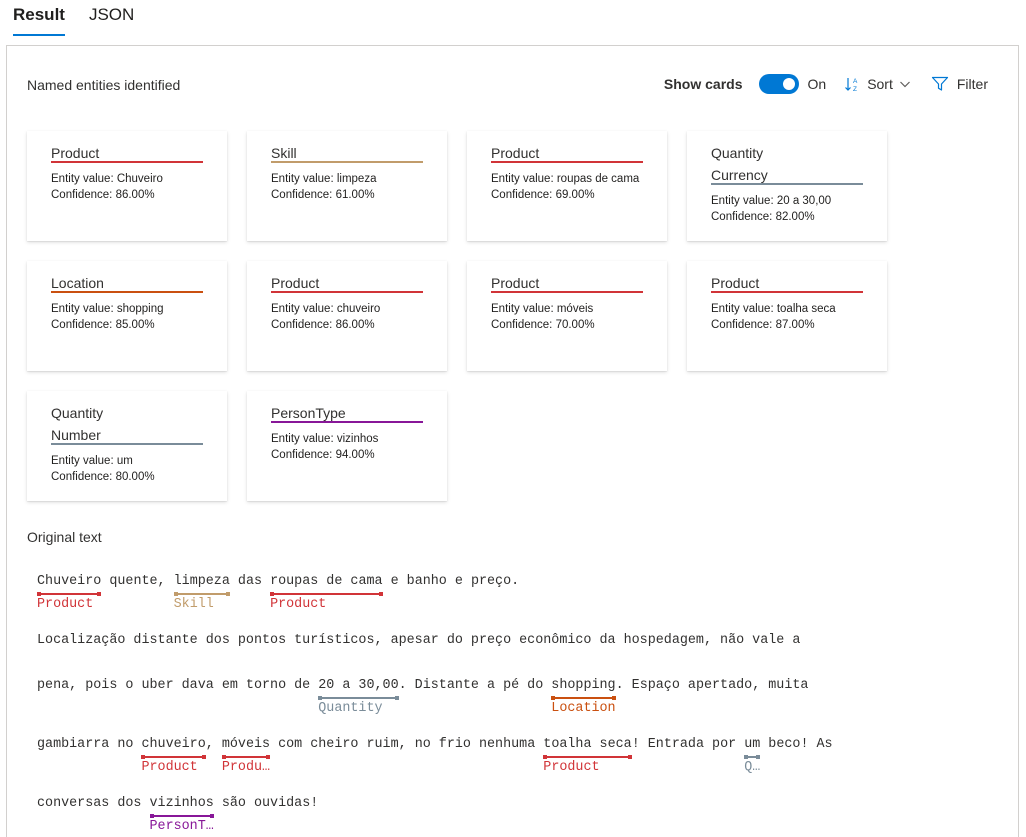 This screenshot has height=837, width=1026. What do you see at coordinates (202, 593) in the screenshot?
I see `entity-span: limpeza Skill` at bounding box center [202, 593].